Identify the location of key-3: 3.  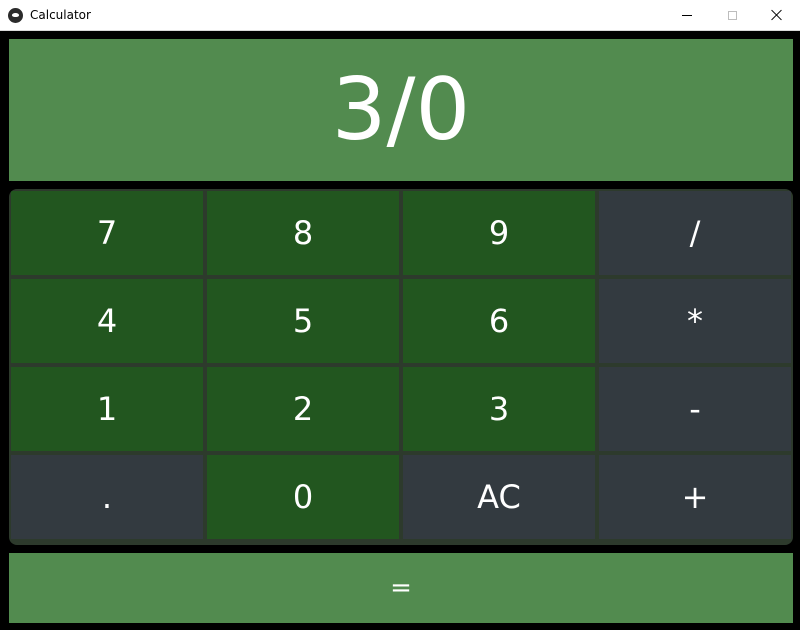
(499, 409).